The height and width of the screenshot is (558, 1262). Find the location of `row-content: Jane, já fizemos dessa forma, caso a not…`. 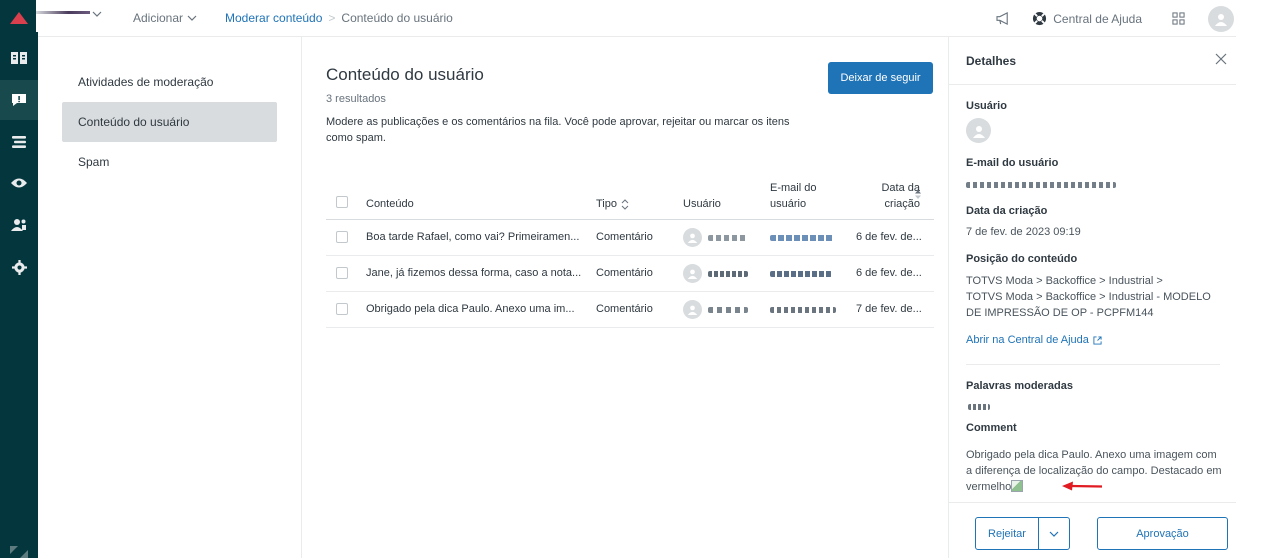

row-content: Jane, já fizemos dessa forma, caso a not… is located at coordinates (473, 273).